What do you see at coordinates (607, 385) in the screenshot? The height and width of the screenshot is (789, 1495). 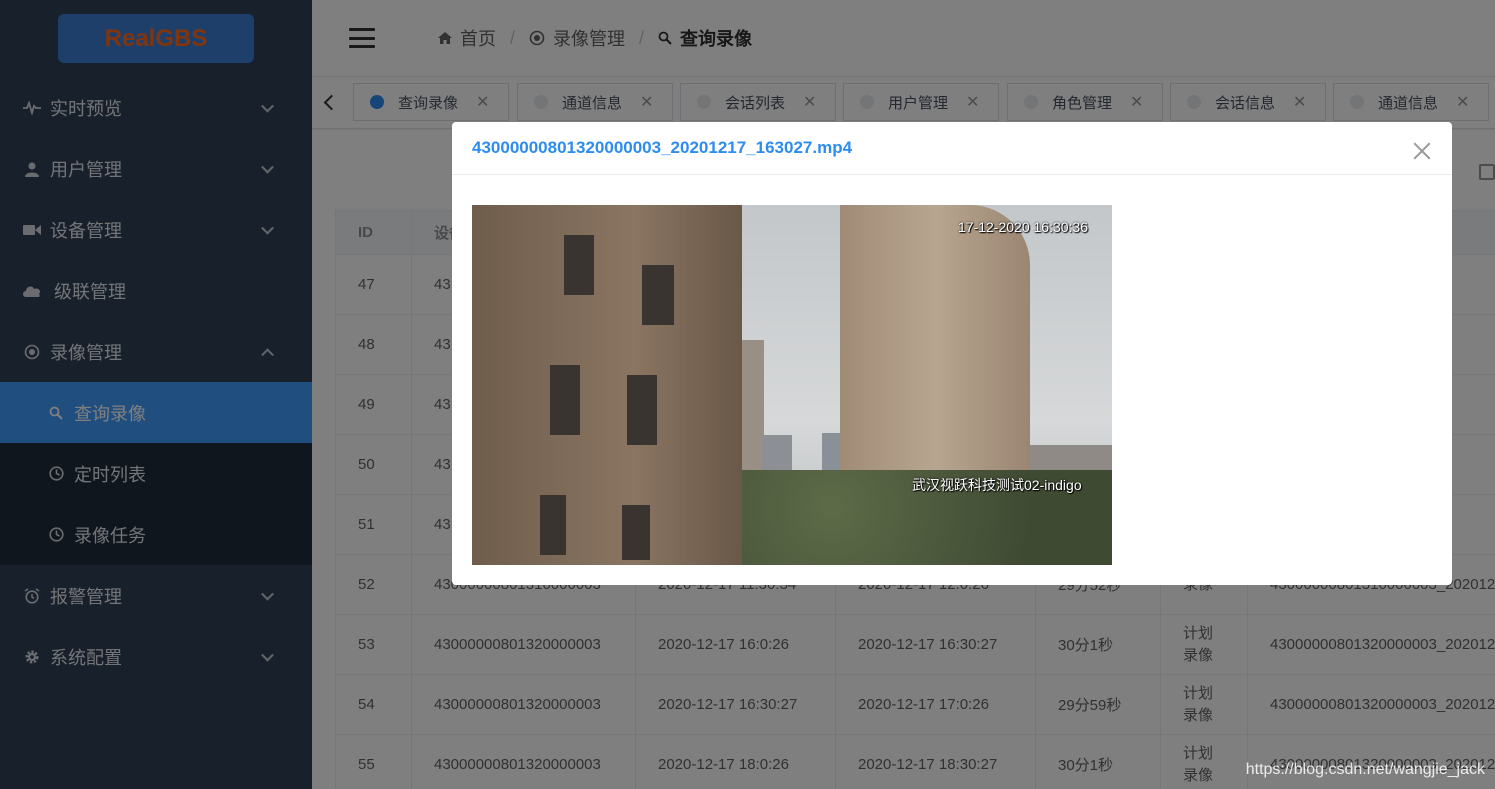 I see `video-building-foreground` at bounding box center [607, 385].